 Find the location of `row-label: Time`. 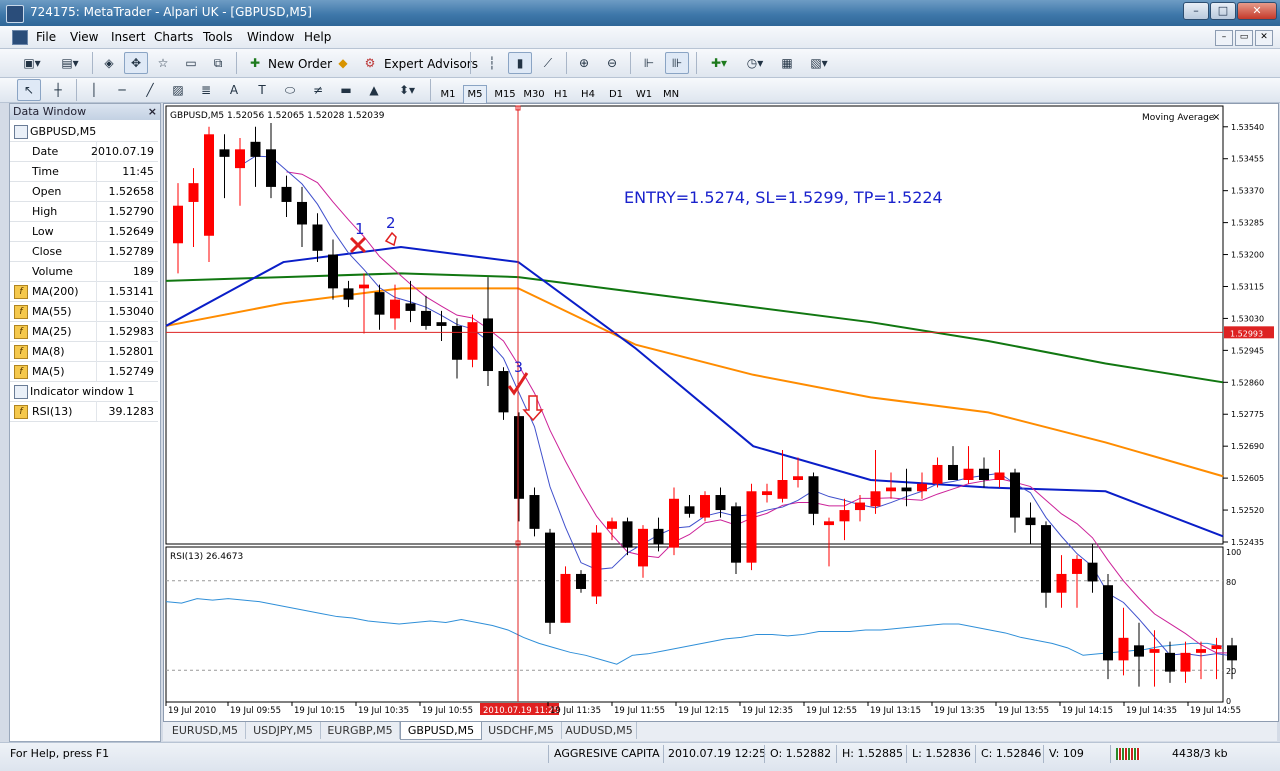

row-label: Time is located at coordinates (45, 171).